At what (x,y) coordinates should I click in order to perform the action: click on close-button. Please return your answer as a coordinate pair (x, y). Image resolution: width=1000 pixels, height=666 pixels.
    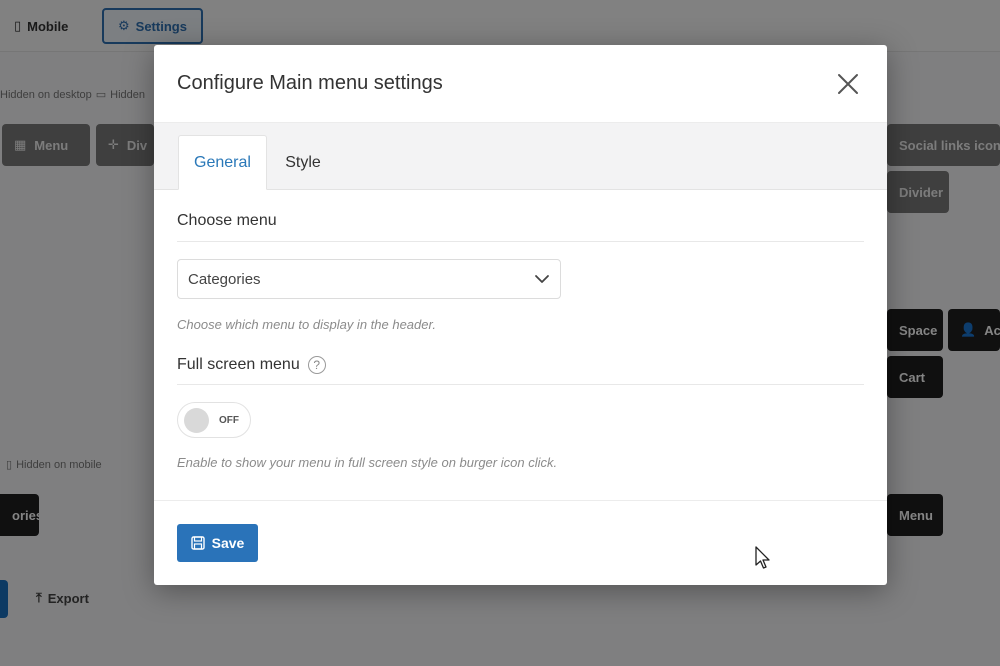
    Looking at the image, I should click on (848, 84).